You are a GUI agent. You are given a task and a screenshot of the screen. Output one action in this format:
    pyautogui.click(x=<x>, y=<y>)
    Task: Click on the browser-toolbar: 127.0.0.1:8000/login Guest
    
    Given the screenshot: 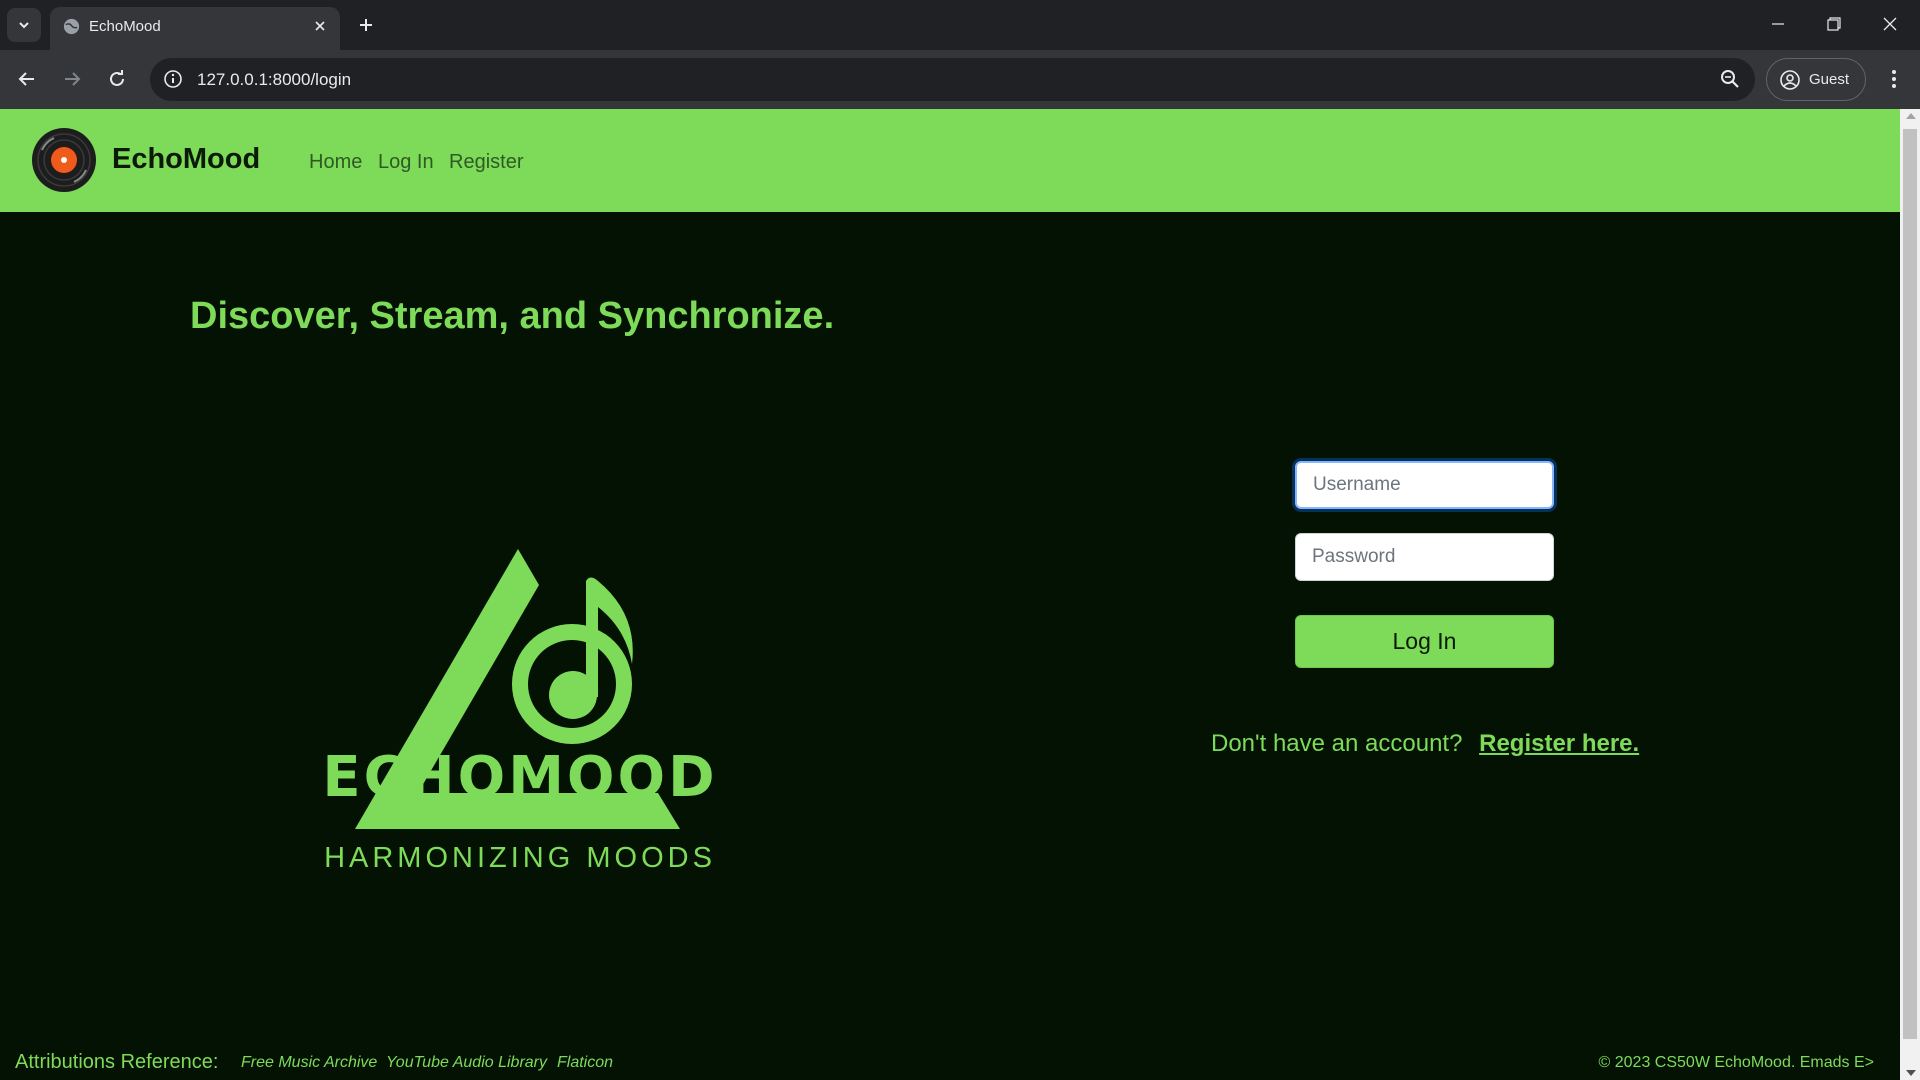 What is the action you would take?
    pyautogui.click(x=960, y=79)
    